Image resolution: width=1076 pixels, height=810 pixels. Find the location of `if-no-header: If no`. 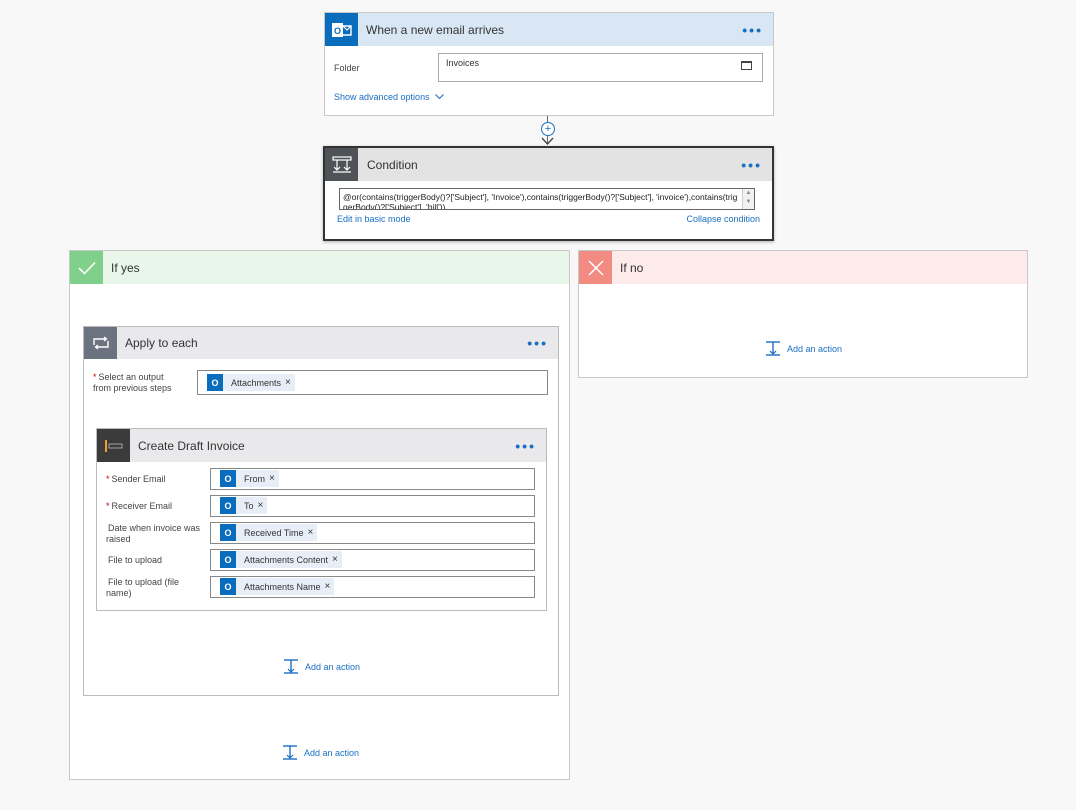

if-no-header: If no is located at coordinates (803, 267).